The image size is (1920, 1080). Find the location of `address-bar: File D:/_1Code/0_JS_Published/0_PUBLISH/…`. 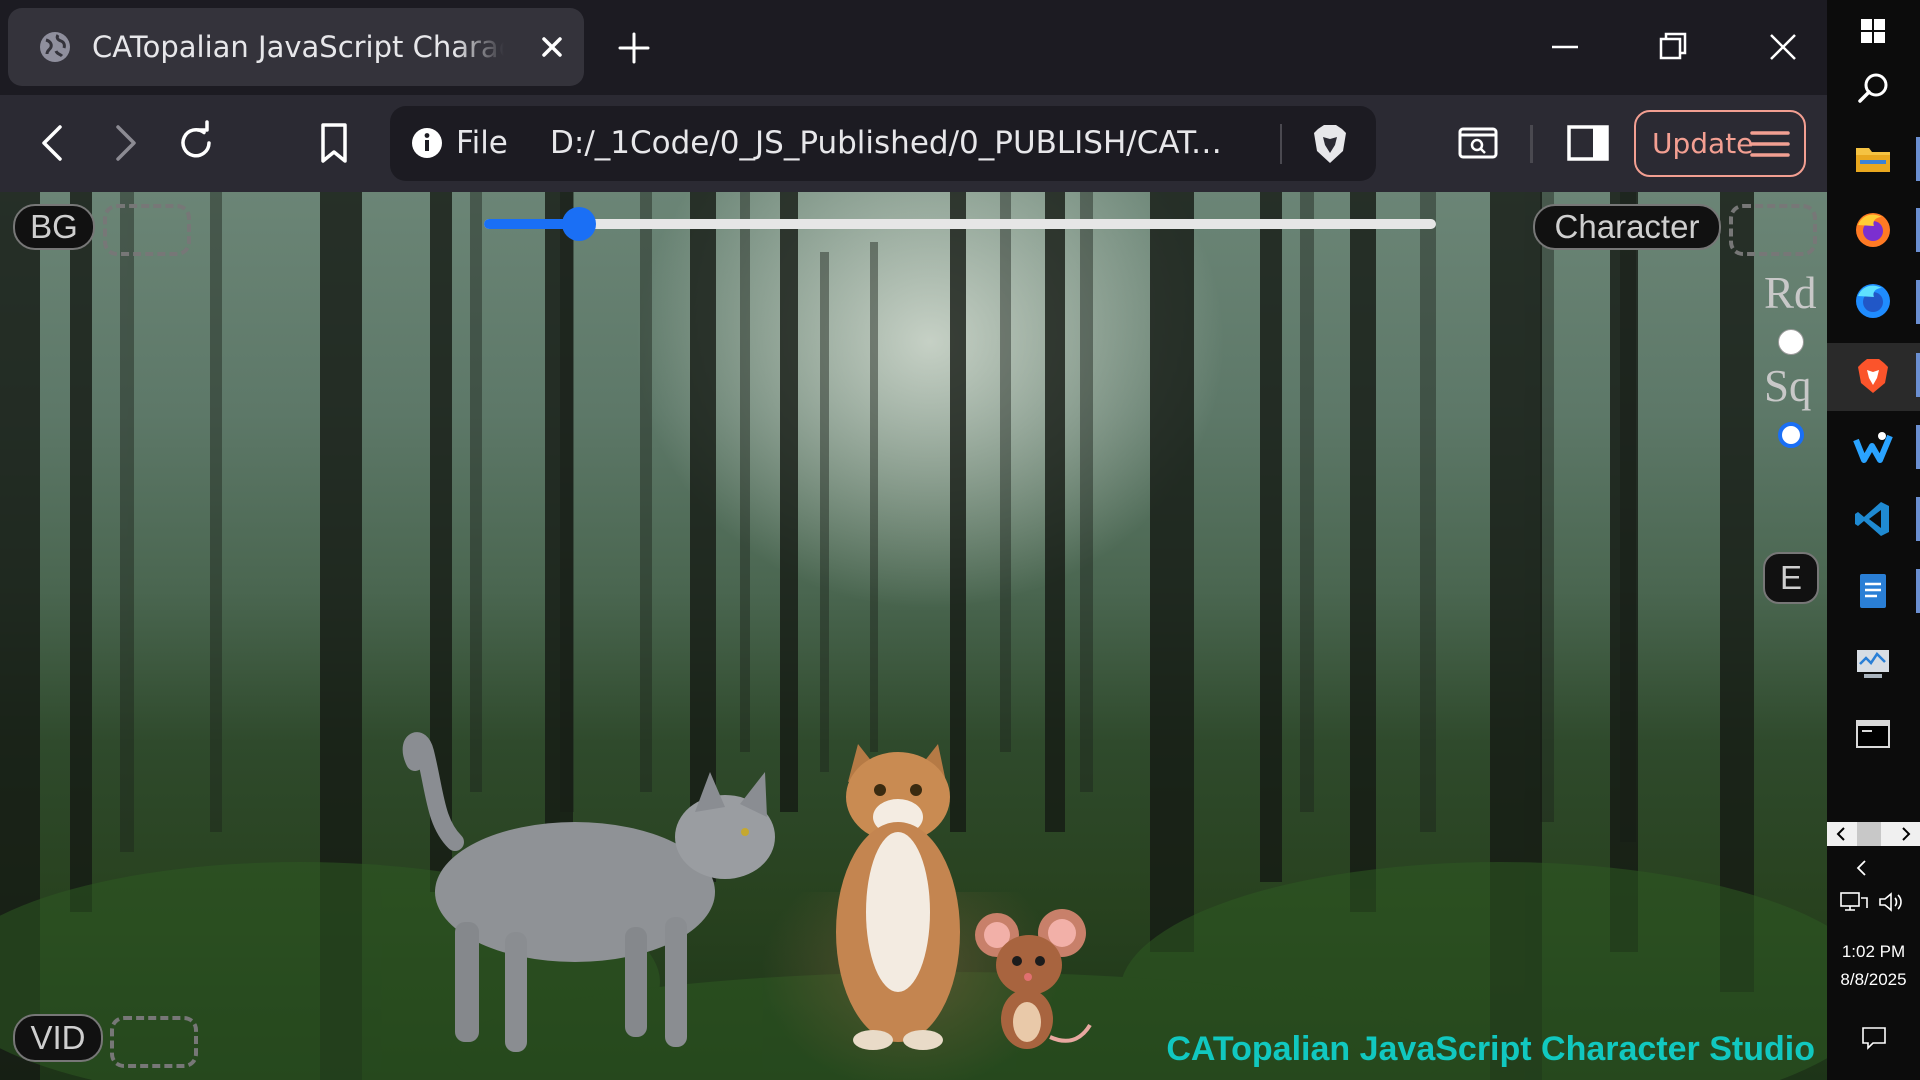

address-bar: File D:/_1Code/0_JS_Published/0_PUBLISH/… is located at coordinates (883, 143).